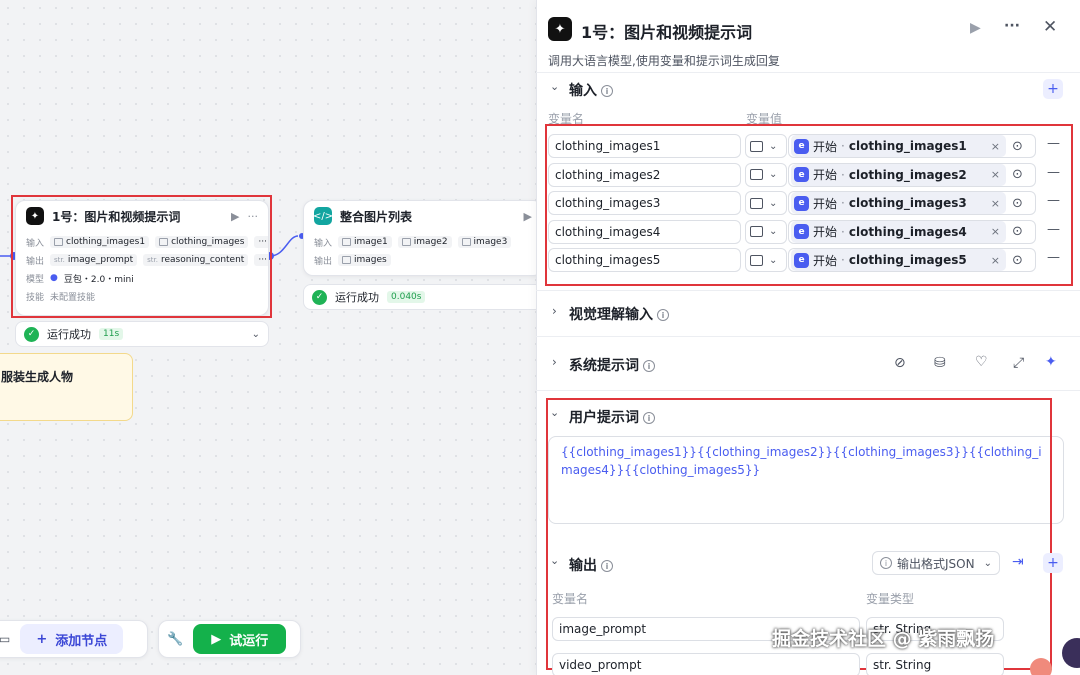 The height and width of the screenshot is (675, 1080). What do you see at coordinates (240, 639) in the screenshot?
I see `test-run-button: ▶ 试运行` at bounding box center [240, 639].